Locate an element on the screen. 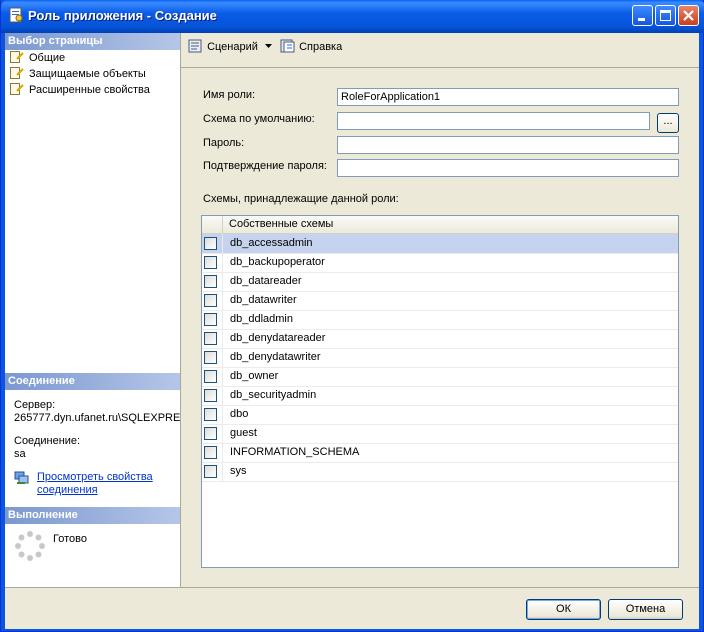 The width and height of the screenshot is (704, 632). schema-name: db_ddladmin is located at coordinates (261, 319).